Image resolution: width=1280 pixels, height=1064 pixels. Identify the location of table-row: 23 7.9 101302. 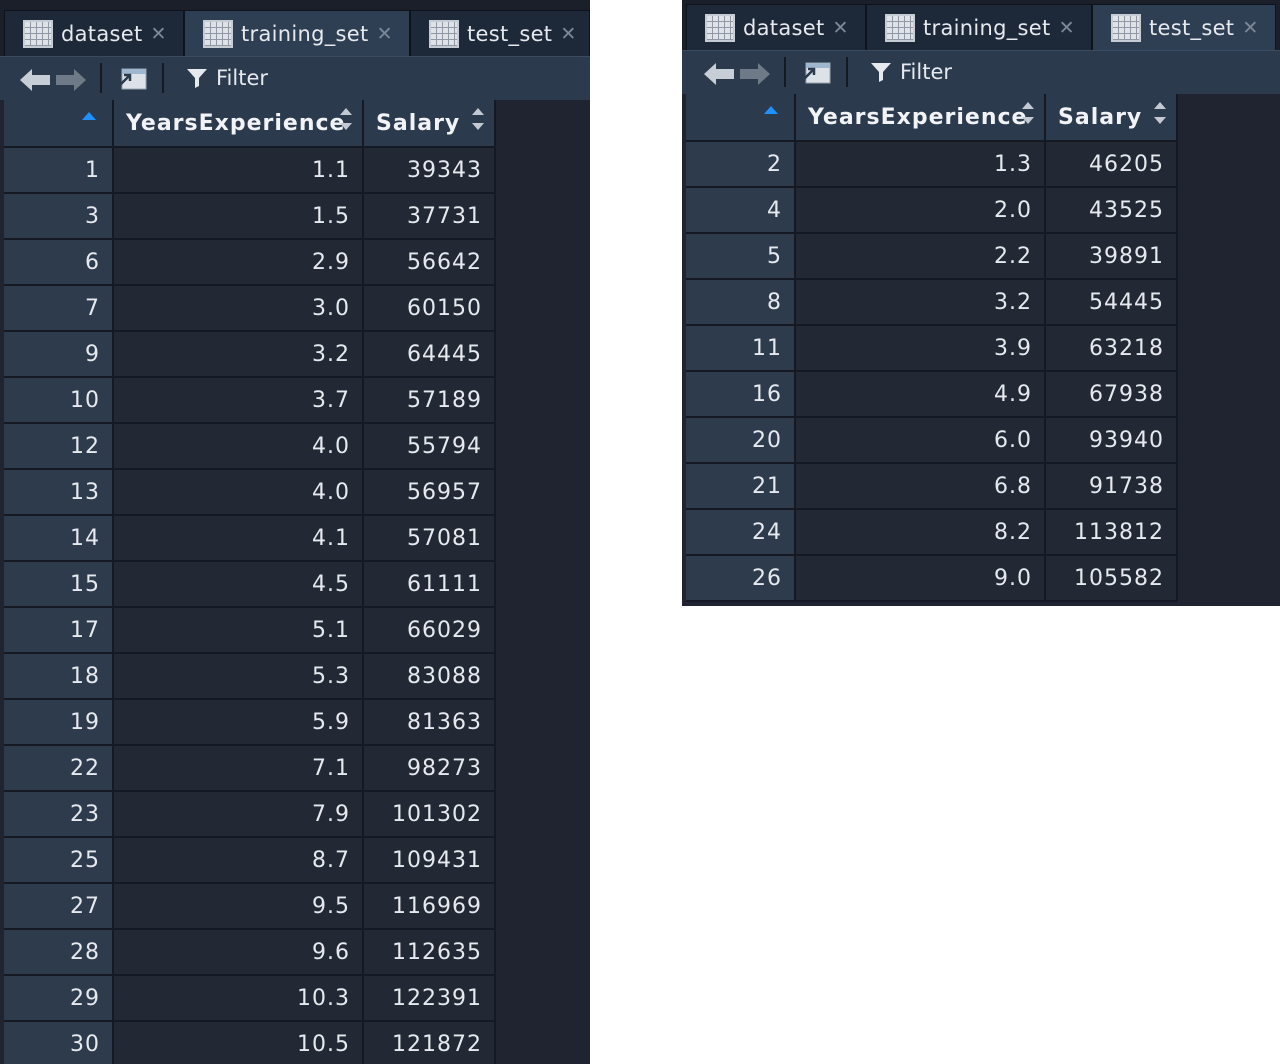
(250, 815).